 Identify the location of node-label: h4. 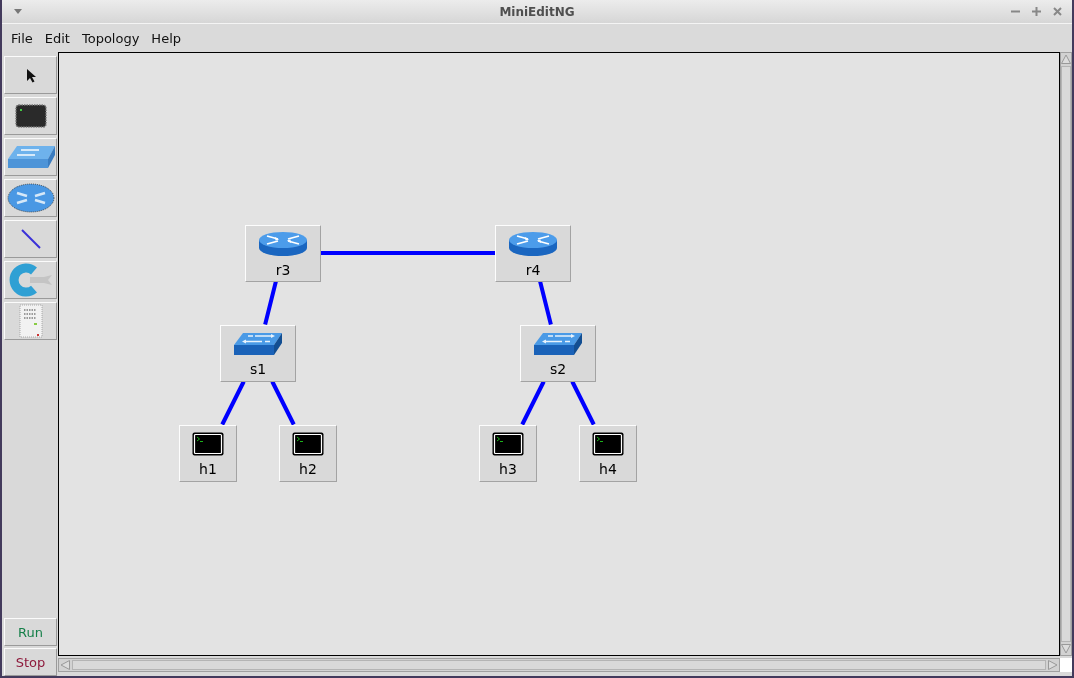
(608, 468).